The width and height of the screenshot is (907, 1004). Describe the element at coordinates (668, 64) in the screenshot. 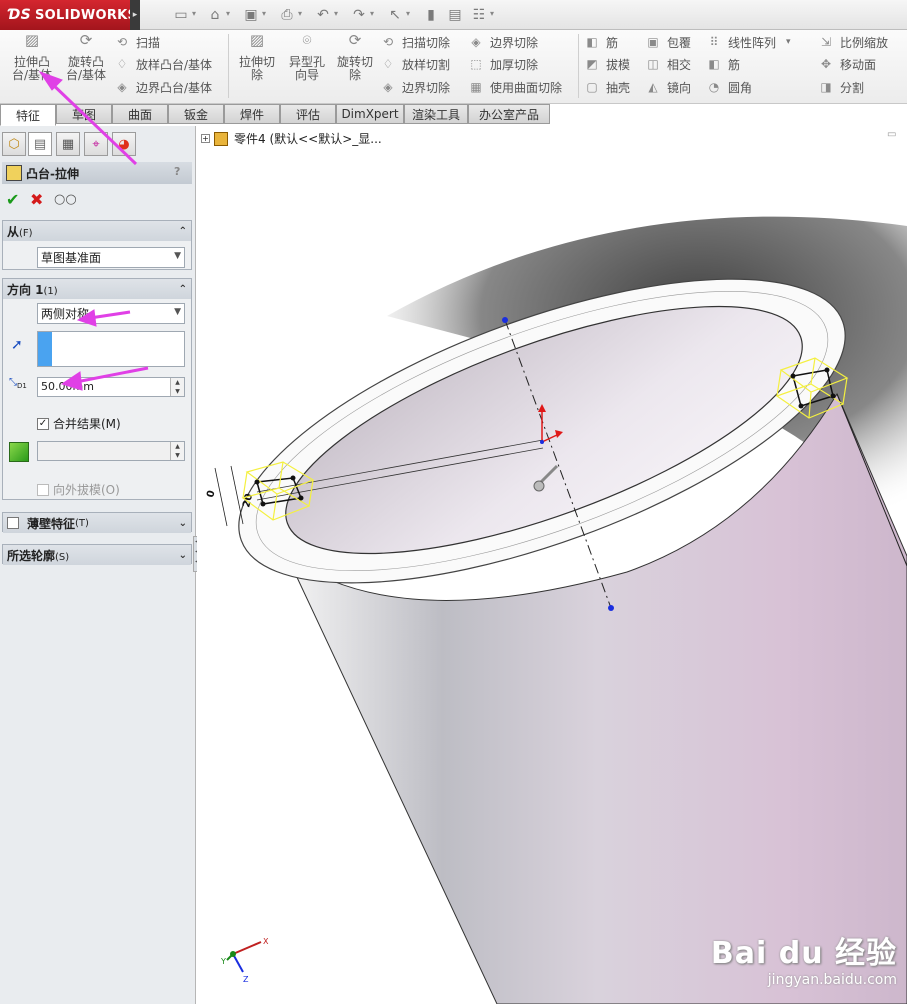

I see `intersect-button: ◫ 相交` at that location.